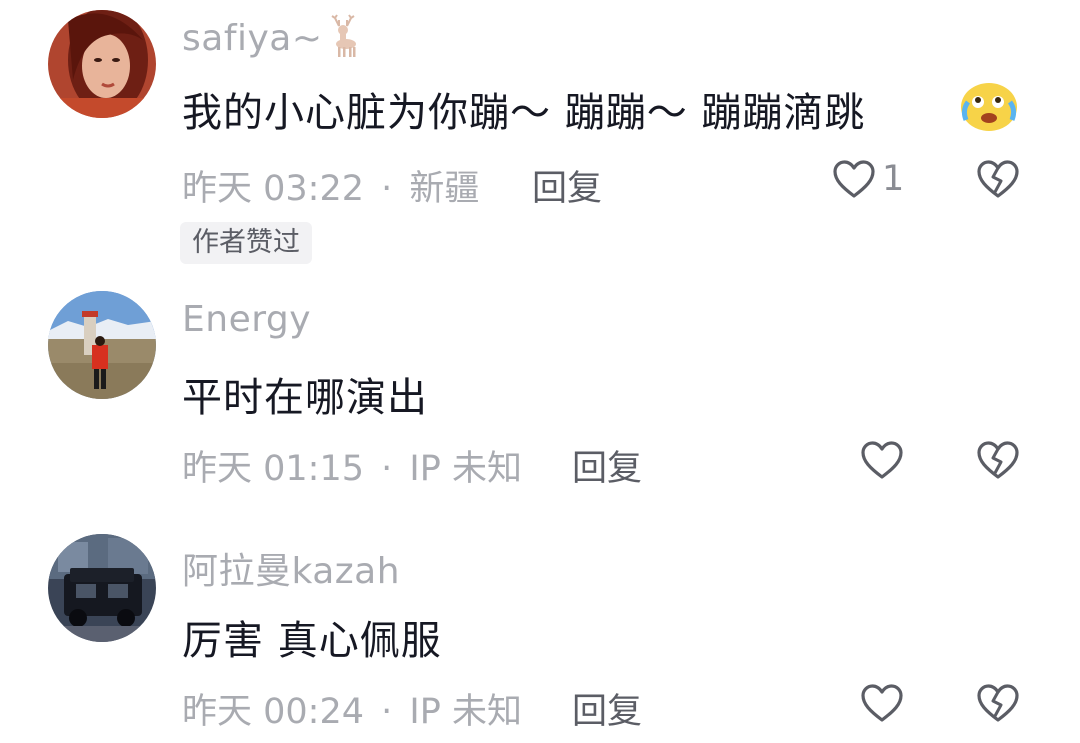 The height and width of the screenshot is (743, 1080). Describe the element at coordinates (343, 35) in the screenshot. I see `deer-icon` at that location.